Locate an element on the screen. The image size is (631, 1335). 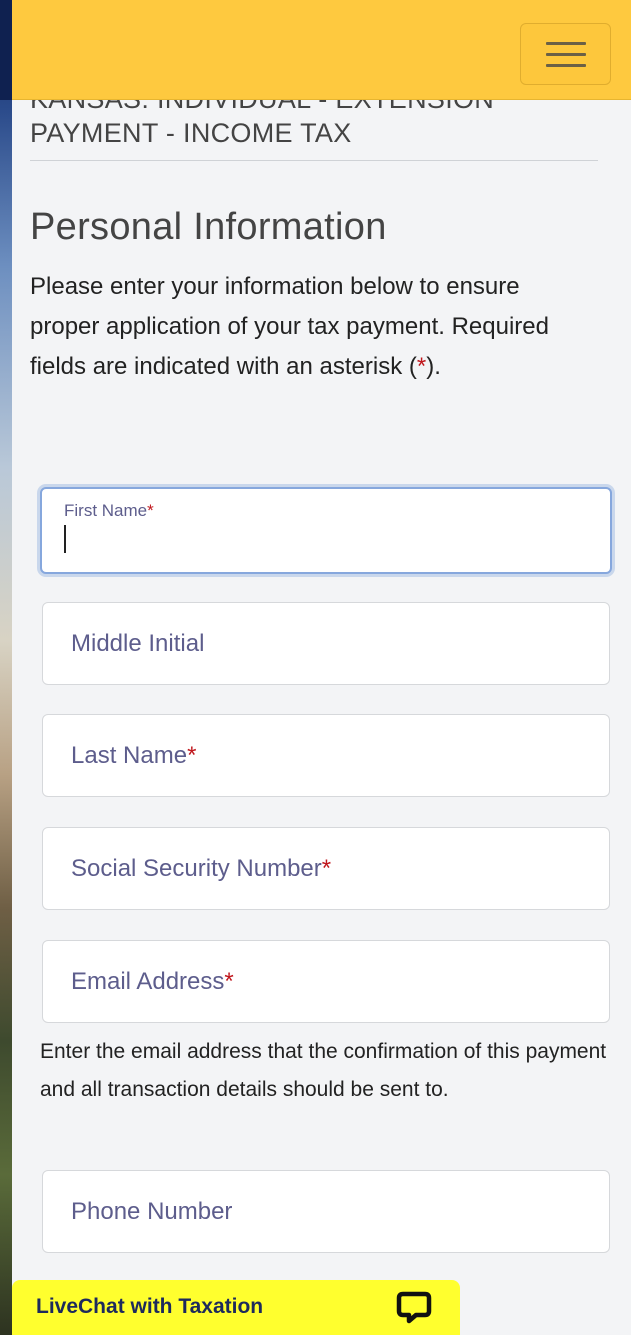
top-navbar is located at coordinates (321, 50).